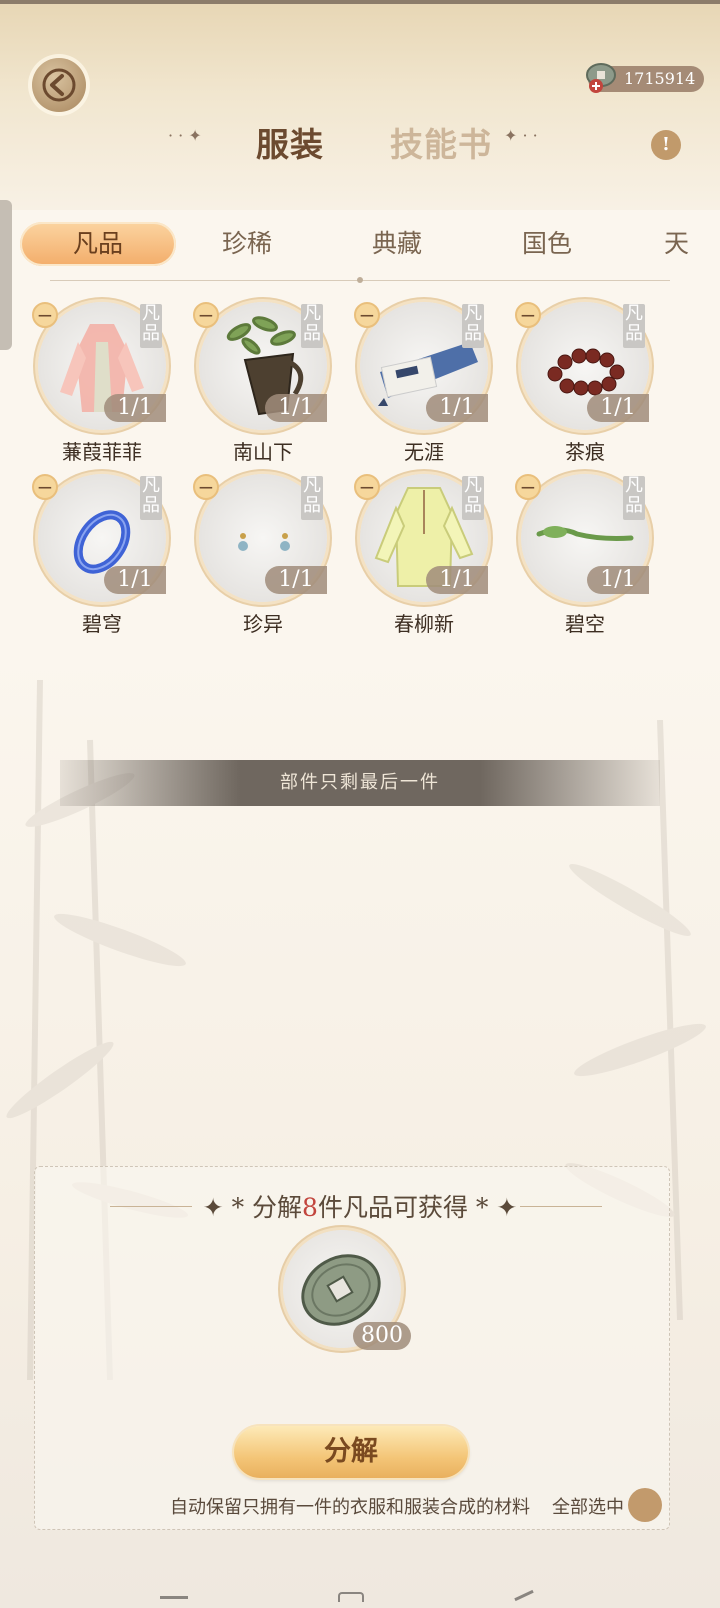 This screenshot has height=1608, width=720. I want to click on tab-divider-dot, so click(360, 280).